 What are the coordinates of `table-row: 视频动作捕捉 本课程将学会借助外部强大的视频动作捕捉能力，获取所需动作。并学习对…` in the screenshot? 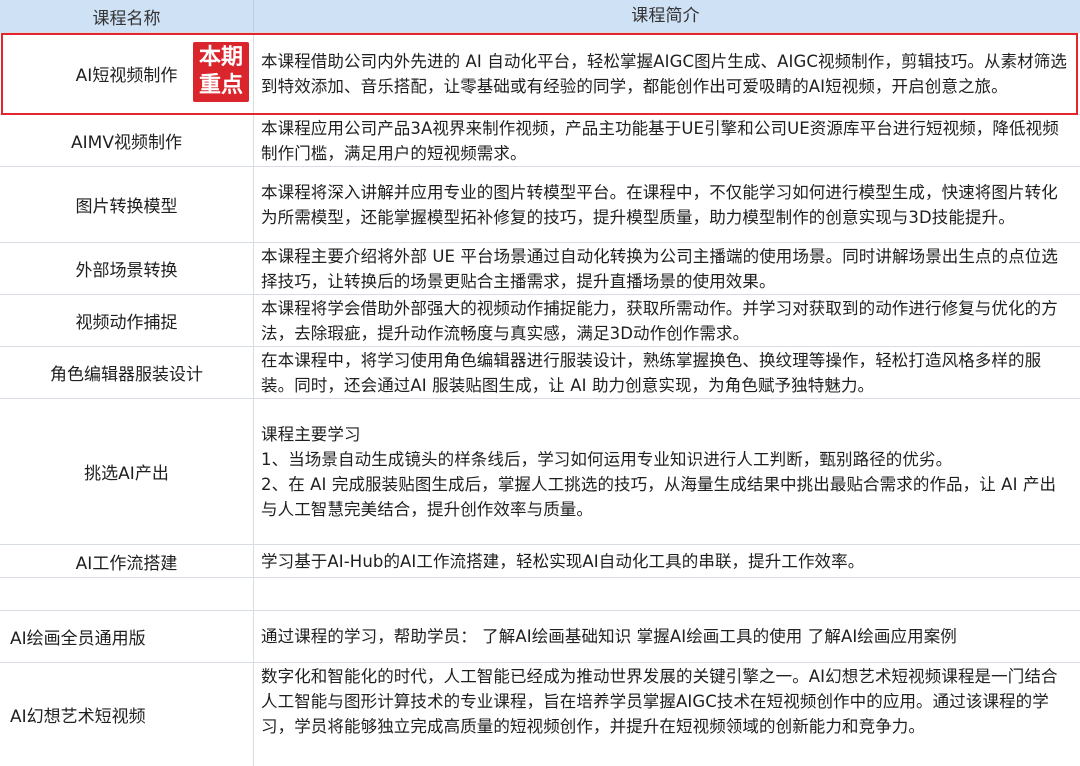 It's located at (540, 321).